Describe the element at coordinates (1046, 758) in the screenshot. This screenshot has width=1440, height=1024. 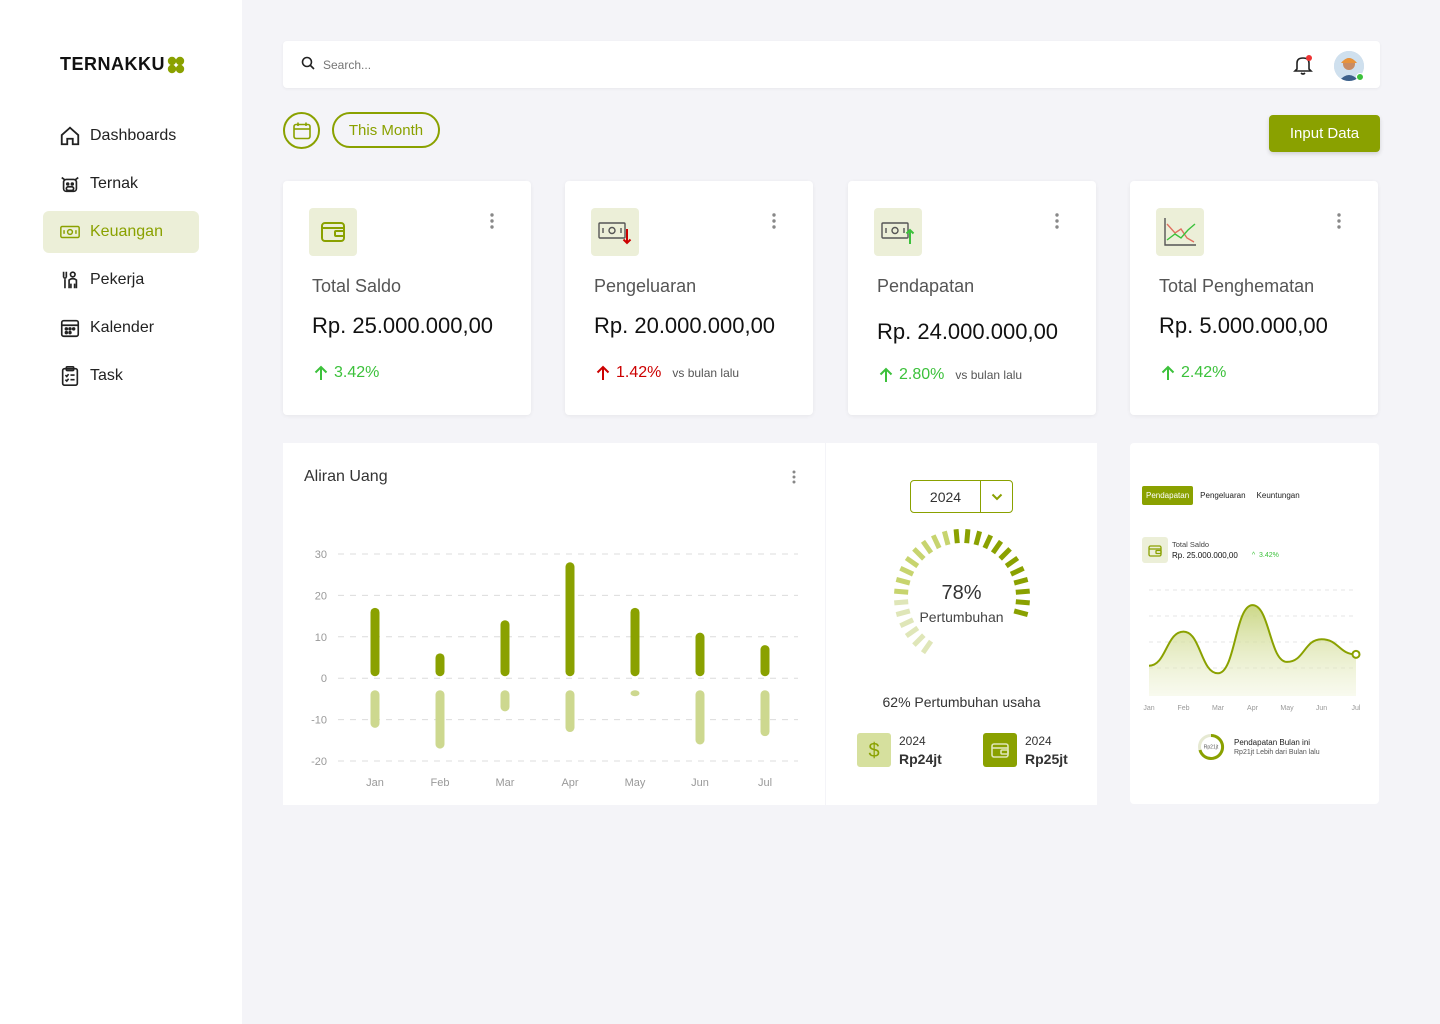
I see `stat-amount: Rp25jt` at that location.